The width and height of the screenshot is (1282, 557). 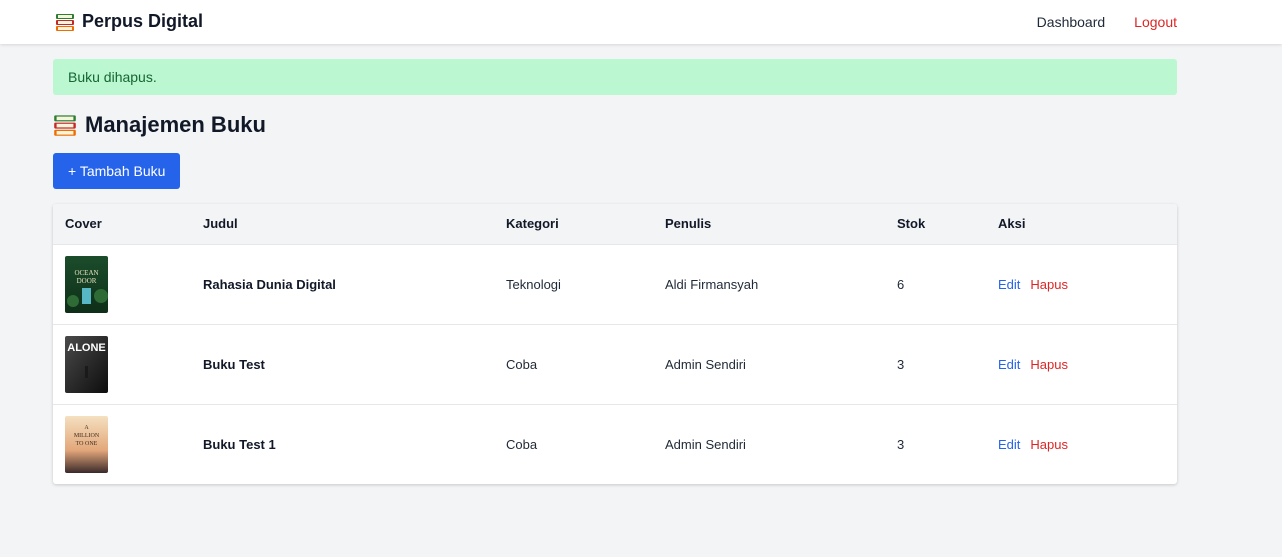 I want to click on svg-text: MILLION, so click(x=87, y=436).